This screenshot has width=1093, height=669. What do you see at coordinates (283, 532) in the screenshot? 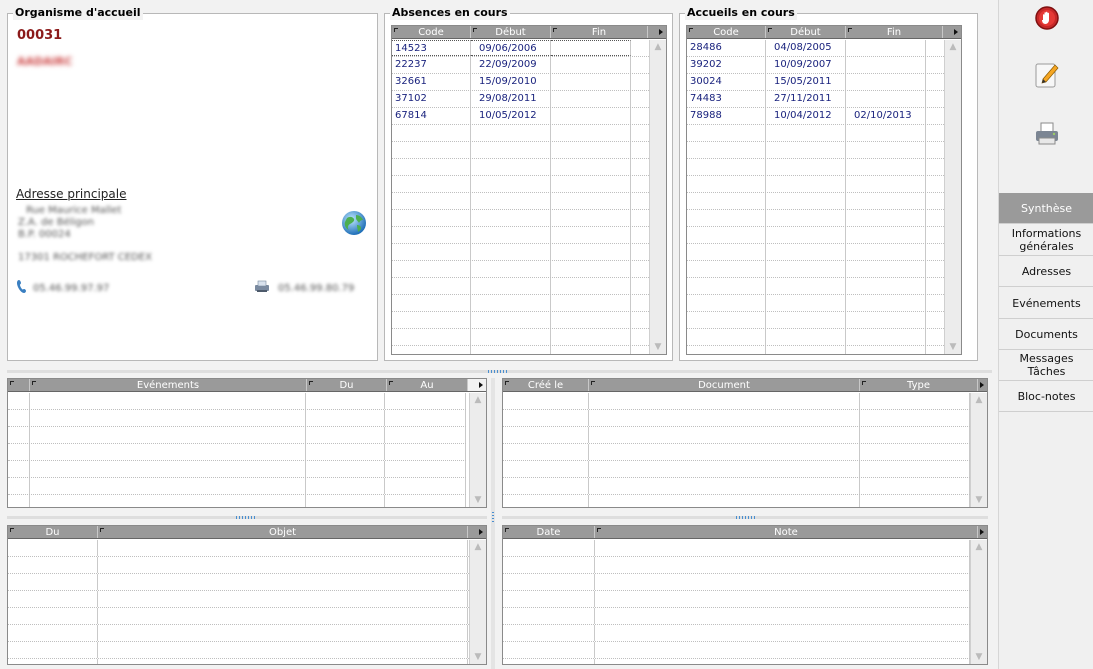
I see `column-header-objet: Objet` at bounding box center [283, 532].